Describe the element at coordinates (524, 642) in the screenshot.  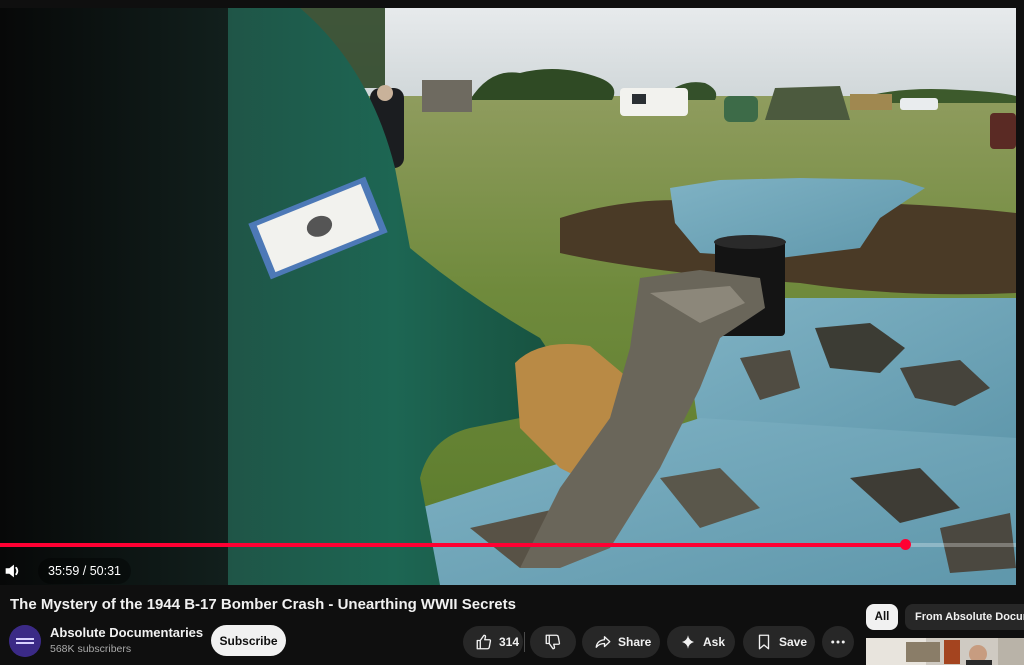
I see `like-dislike-divider` at that location.